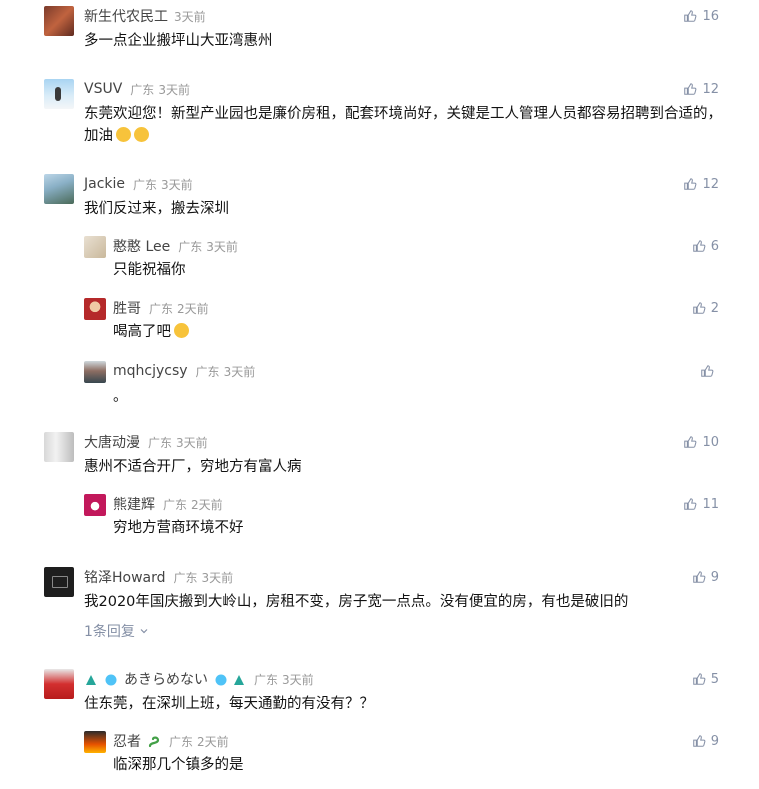 This screenshot has width=759, height=789. I want to click on reply-text: 。, so click(120, 397).